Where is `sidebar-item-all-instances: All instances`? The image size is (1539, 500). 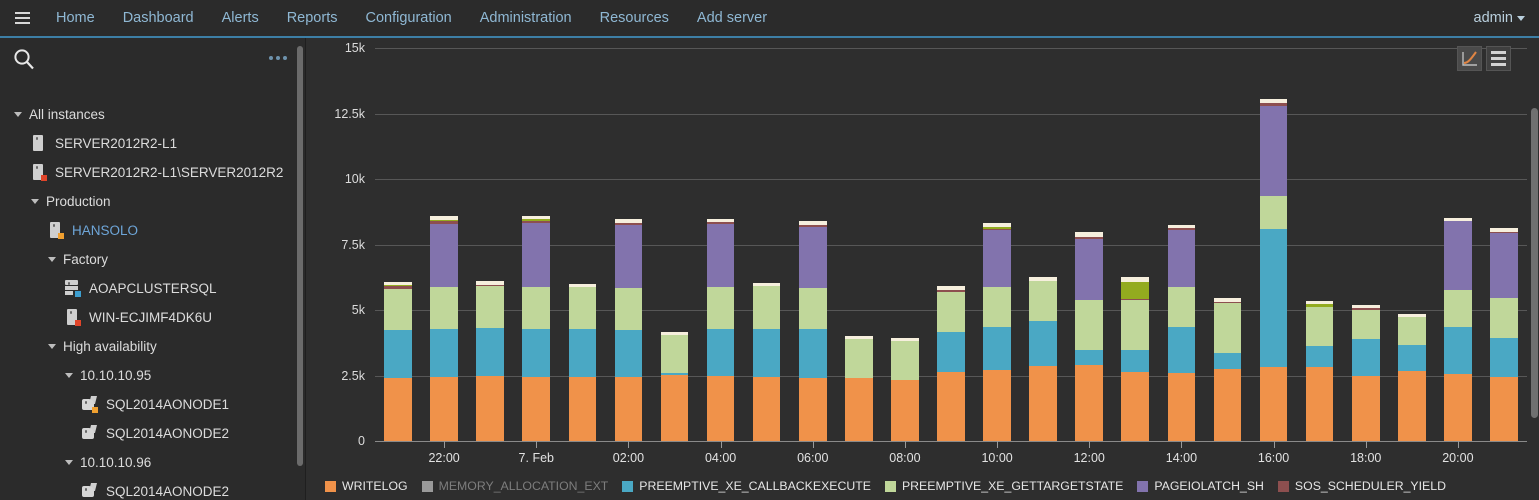 sidebar-item-all-instances: All instances is located at coordinates (152, 114).